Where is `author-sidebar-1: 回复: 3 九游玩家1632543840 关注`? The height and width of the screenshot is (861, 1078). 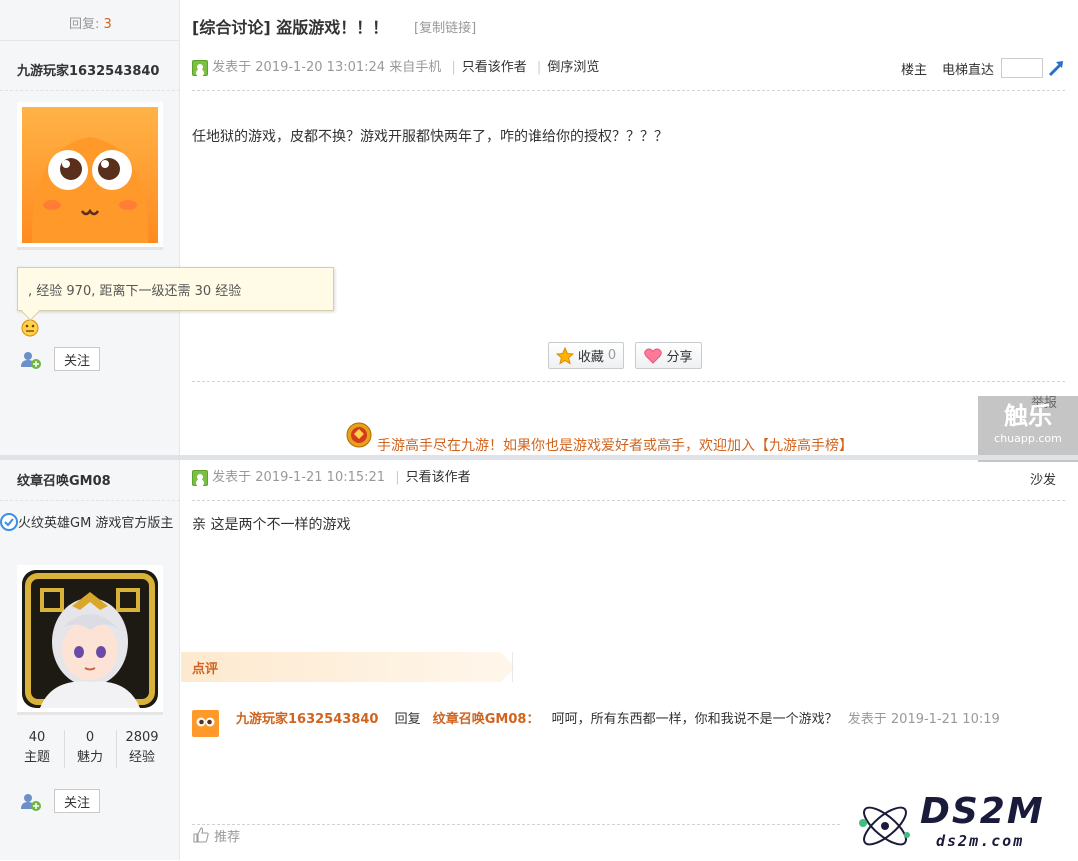
author-sidebar-1: 回复: 3 九游玩家1632543840 关注 is located at coordinates (90, 228).